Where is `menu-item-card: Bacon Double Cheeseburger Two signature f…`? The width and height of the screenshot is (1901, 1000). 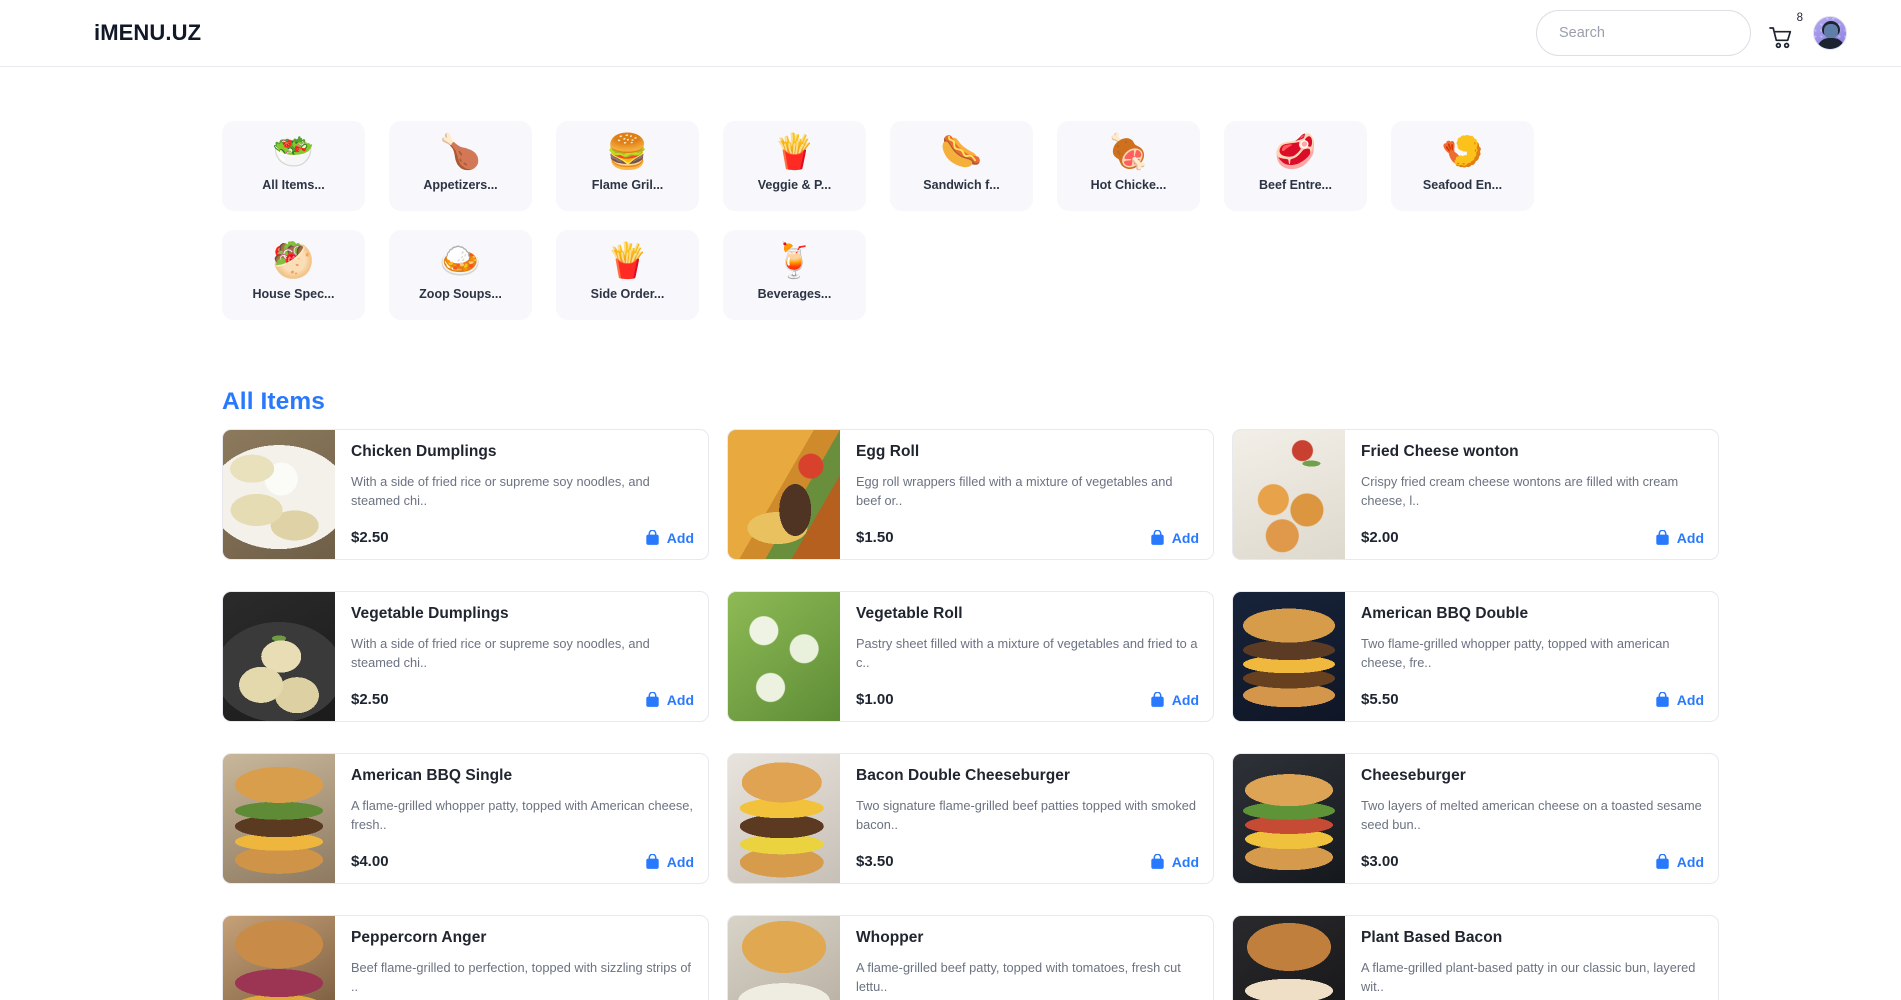 menu-item-card: Bacon Double Cheeseburger Two signature f… is located at coordinates (970, 818).